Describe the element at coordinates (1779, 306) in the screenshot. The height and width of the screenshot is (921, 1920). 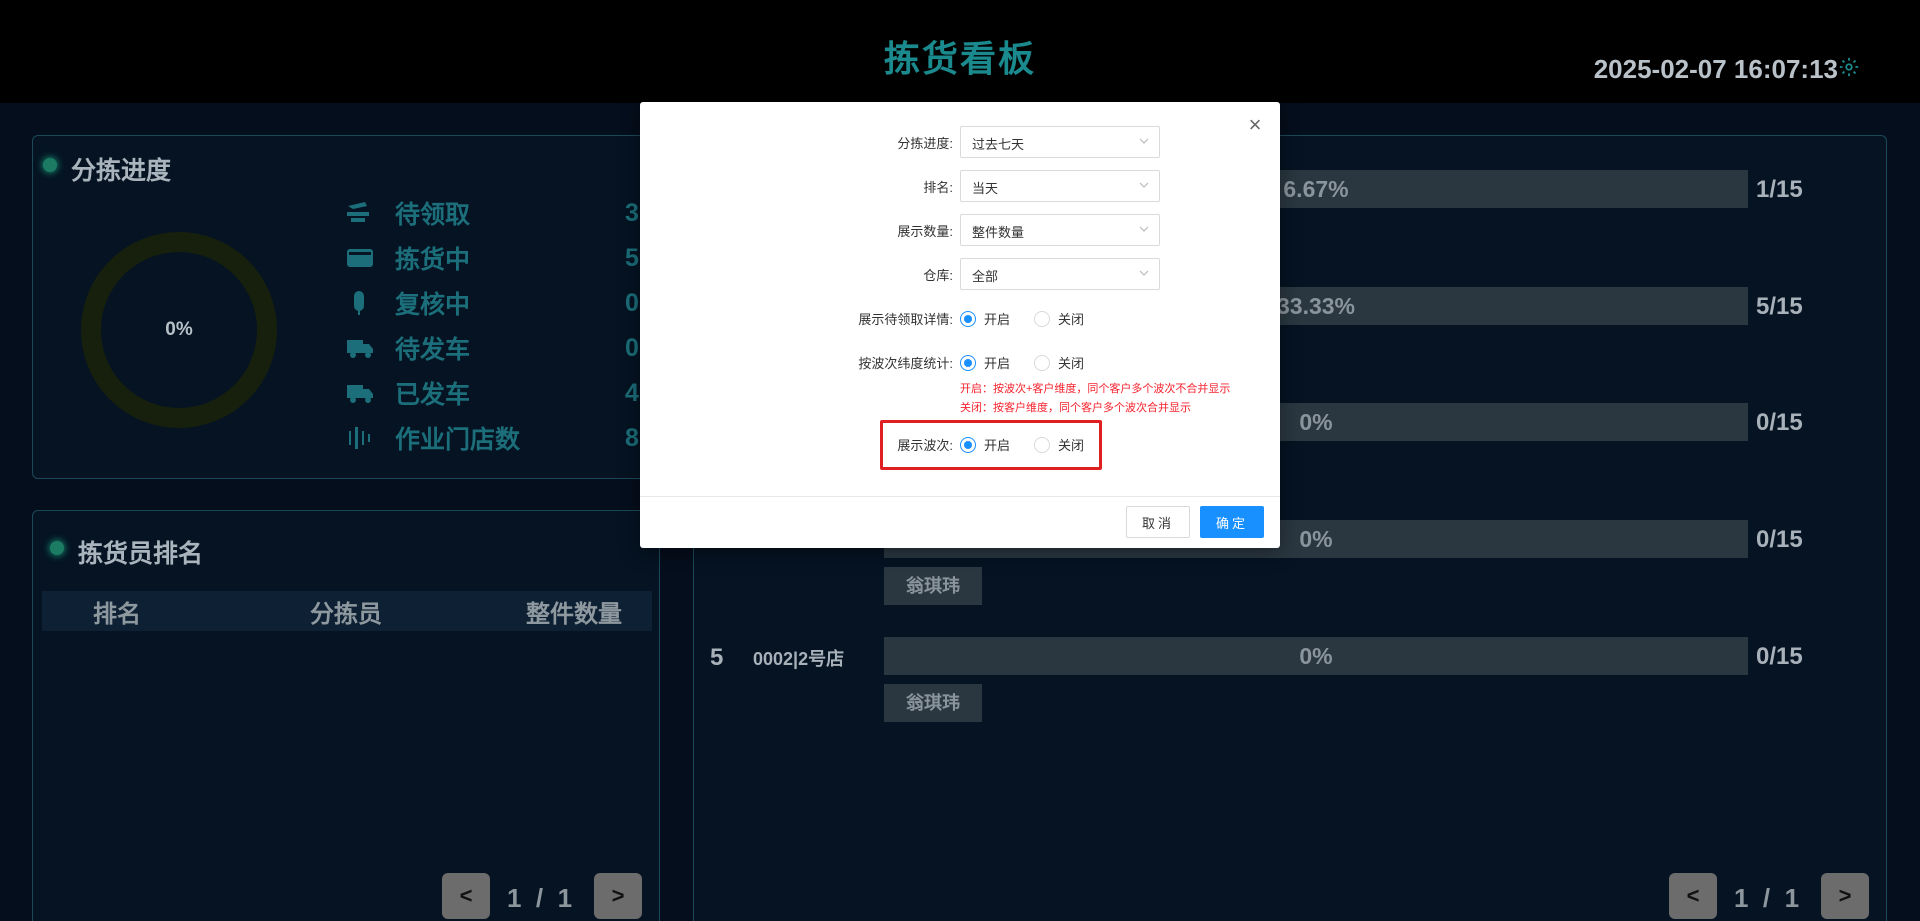
I see `progress-fraction: 5/15` at that location.